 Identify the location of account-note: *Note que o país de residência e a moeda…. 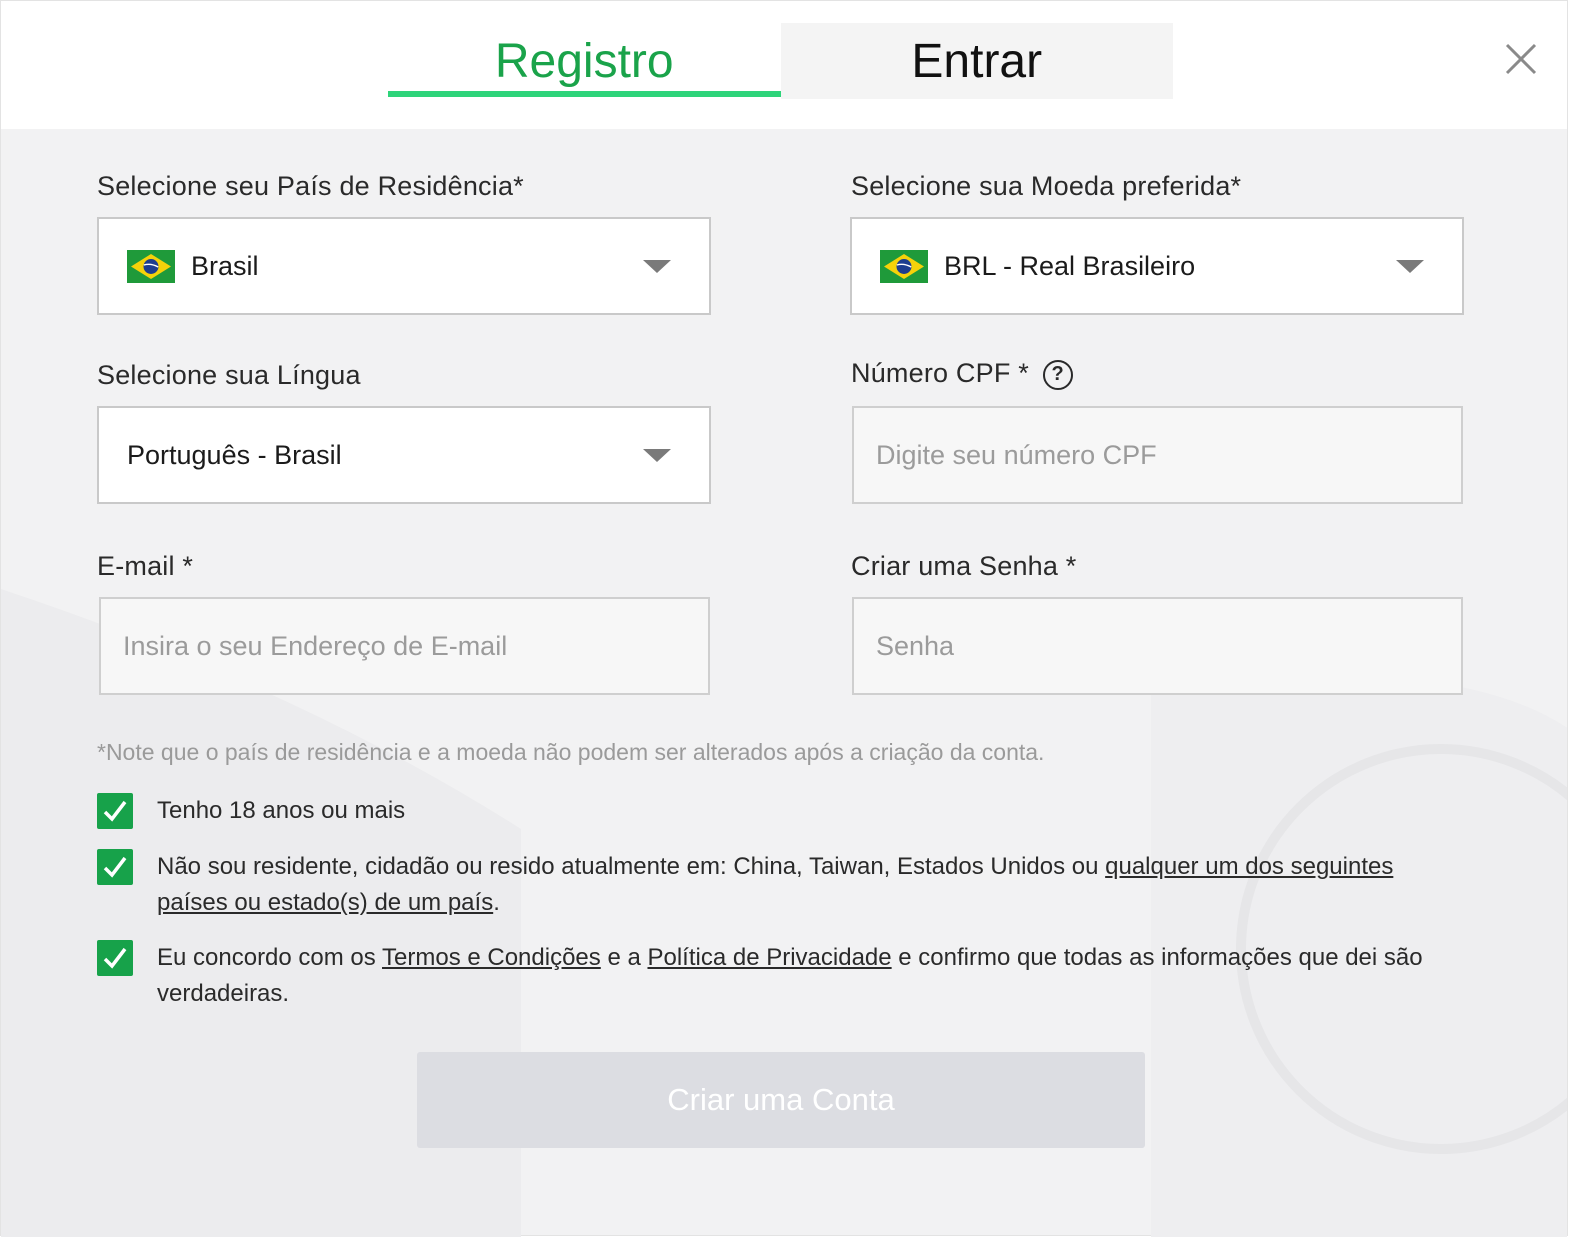
(571, 752).